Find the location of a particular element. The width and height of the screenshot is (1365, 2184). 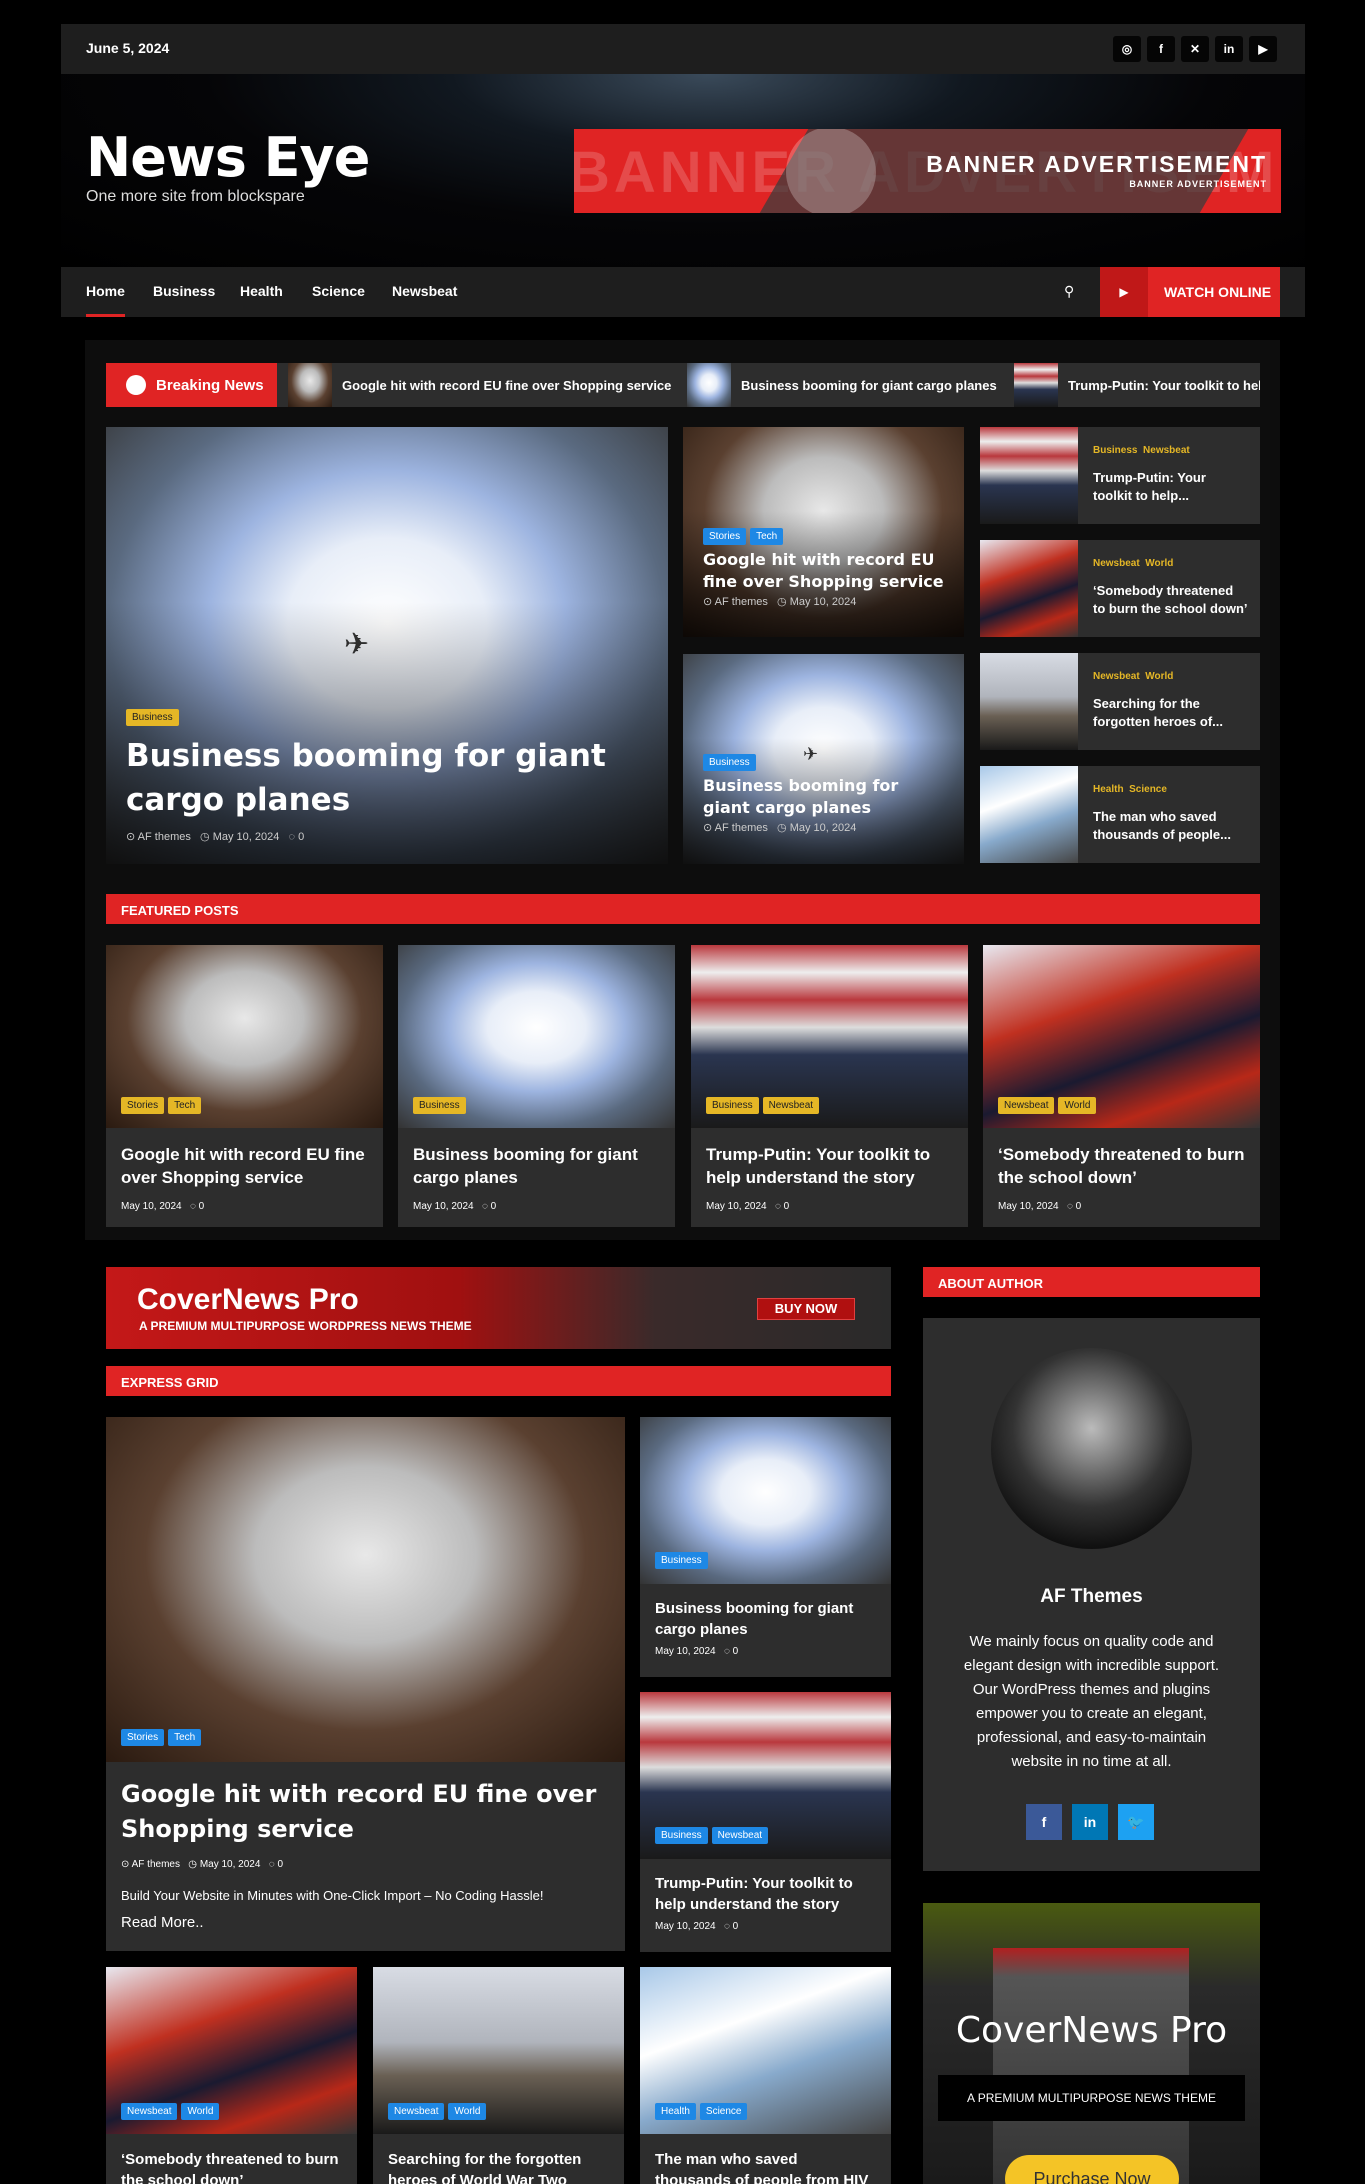

instagram-icon: ◎ is located at coordinates (1127, 49).